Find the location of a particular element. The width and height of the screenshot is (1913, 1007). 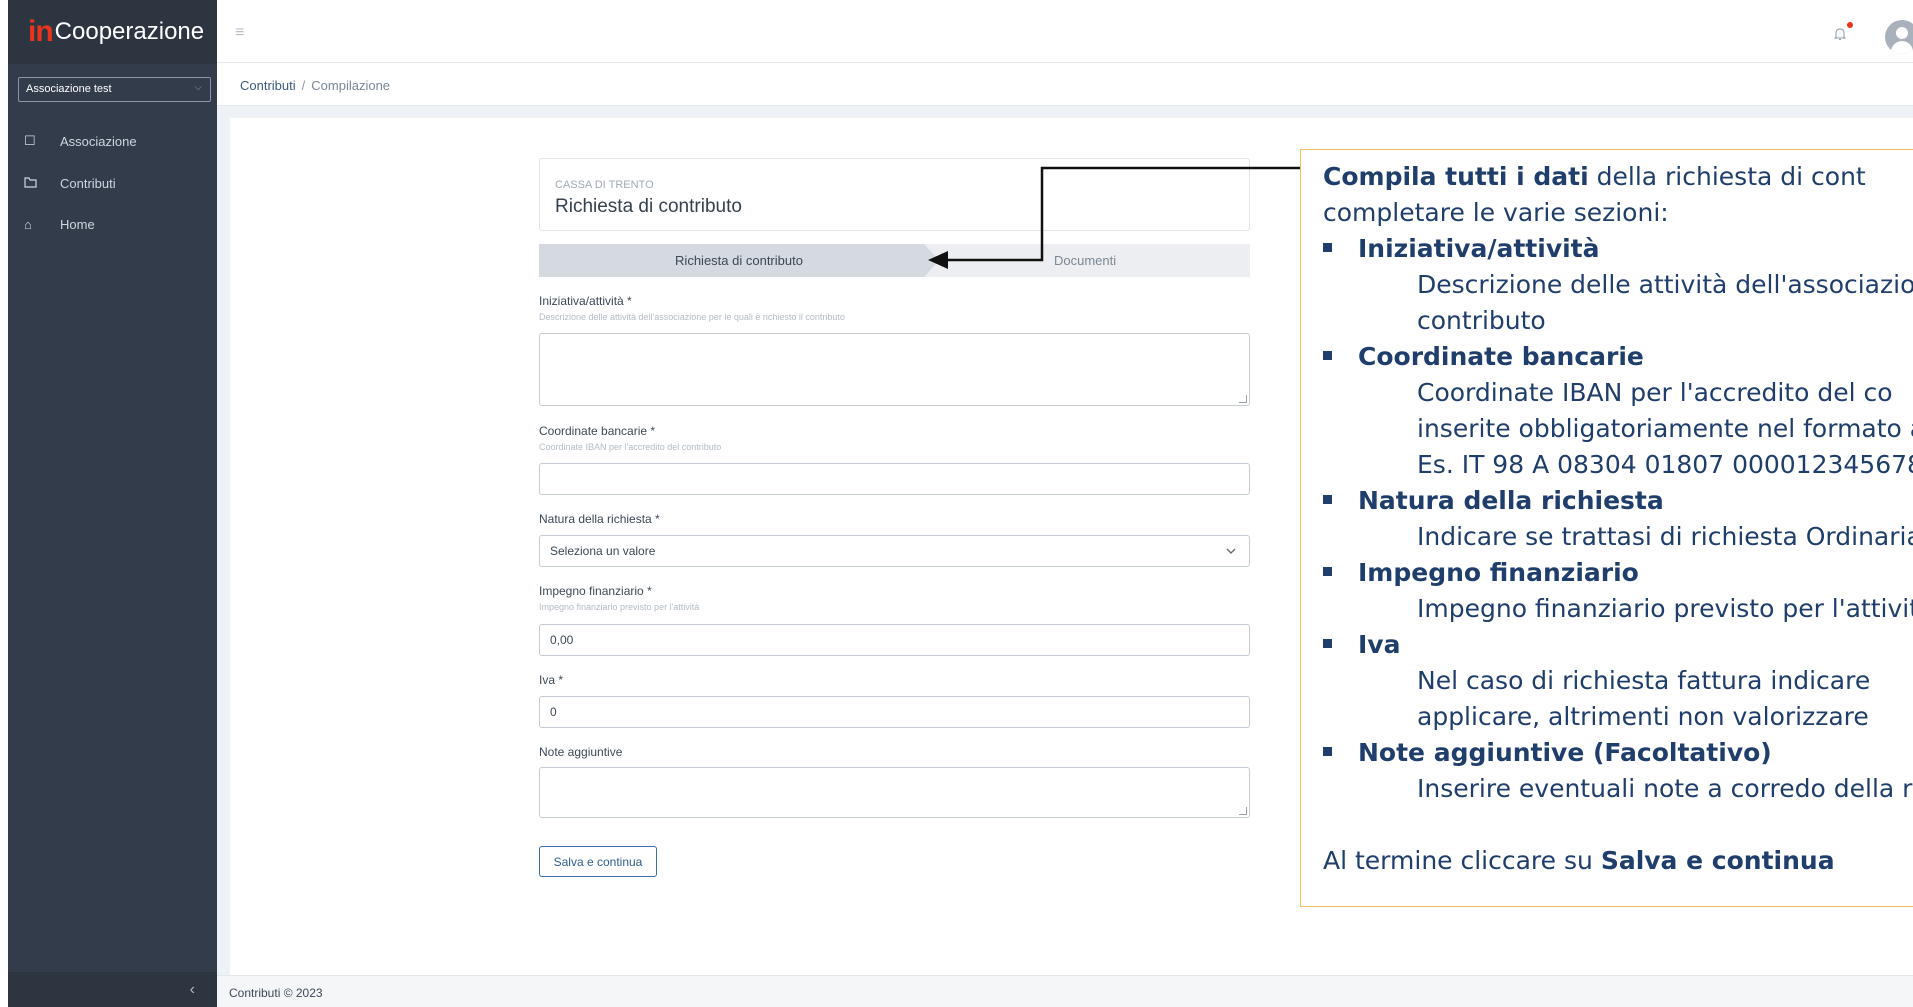

notification-bell-icon is located at coordinates (1840, 35).